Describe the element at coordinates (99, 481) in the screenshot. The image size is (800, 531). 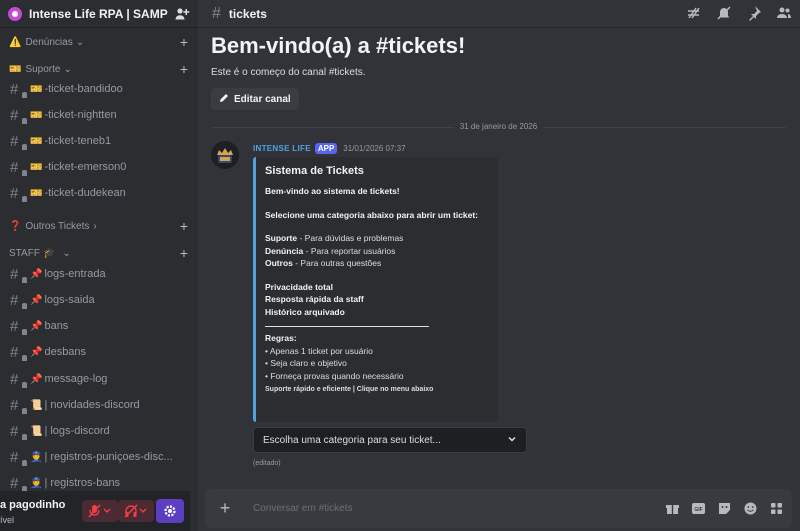
I see `channel-item: # 👮 | registros-bans` at that location.